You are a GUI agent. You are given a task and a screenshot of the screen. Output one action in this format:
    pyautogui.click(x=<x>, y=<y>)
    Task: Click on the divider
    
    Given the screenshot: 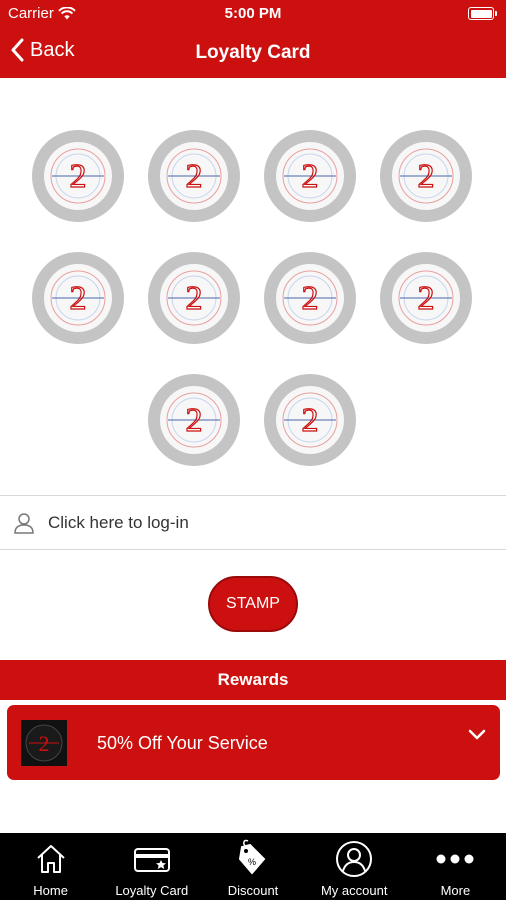 What is the action you would take?
    pyautogui.click(x=253, y=549)
    